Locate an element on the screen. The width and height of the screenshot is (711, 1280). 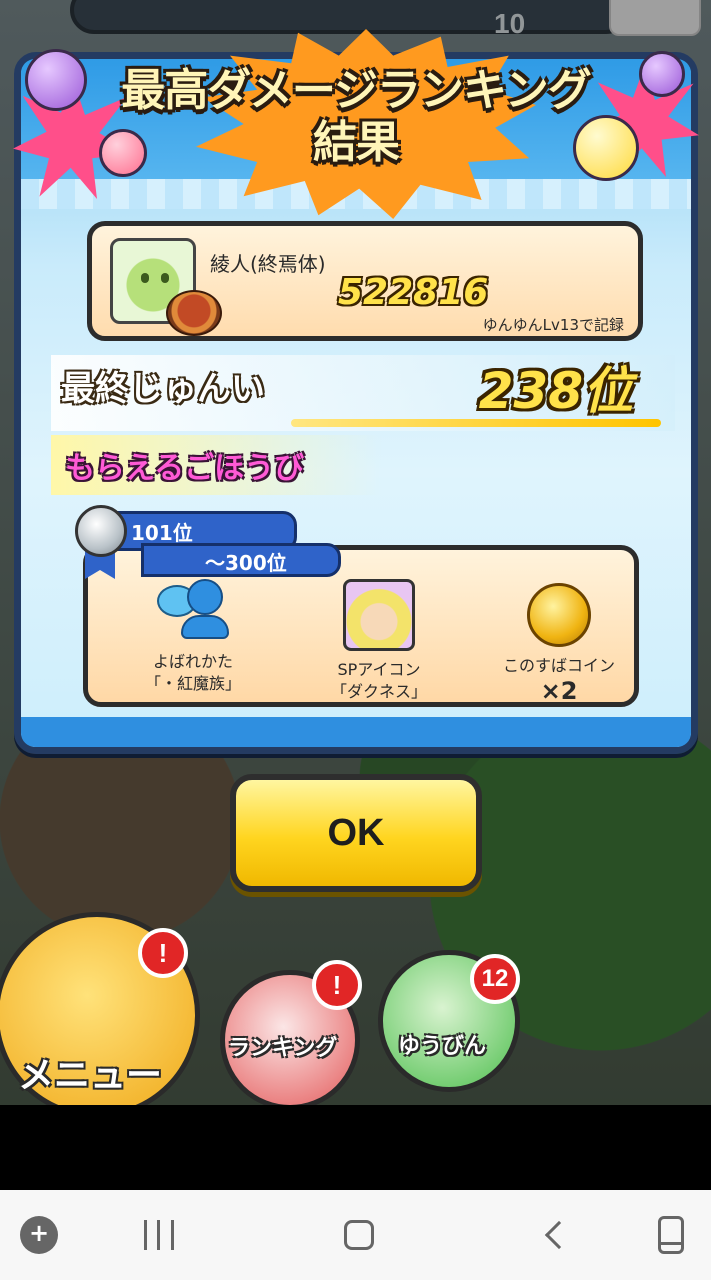
phone-icon is located at coordinates (671, 1235).